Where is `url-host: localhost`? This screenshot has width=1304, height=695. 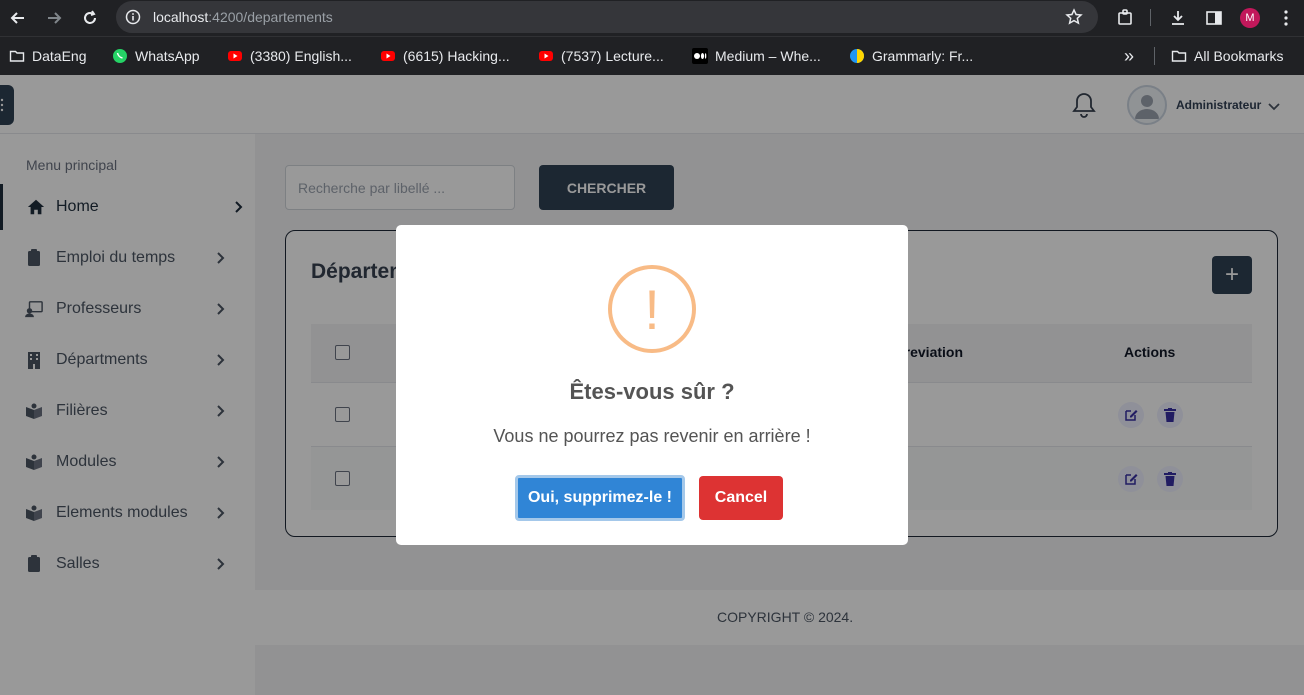
url-host: localhost is located at coordinates (181, 17).